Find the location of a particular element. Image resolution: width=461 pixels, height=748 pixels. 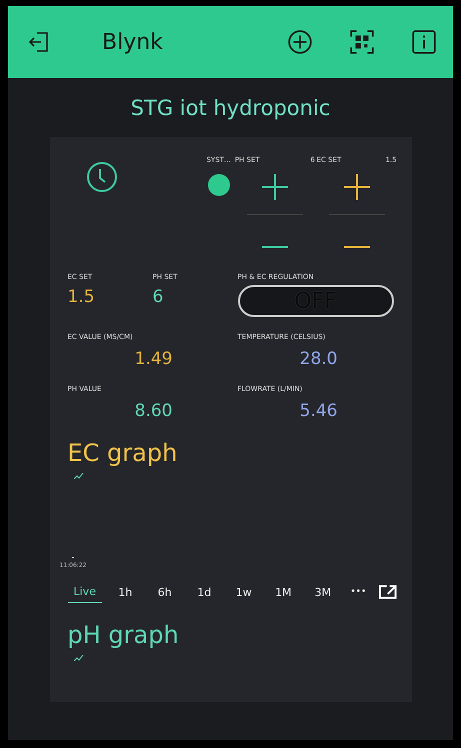

expand-icon is located at coordinates (388, 592).